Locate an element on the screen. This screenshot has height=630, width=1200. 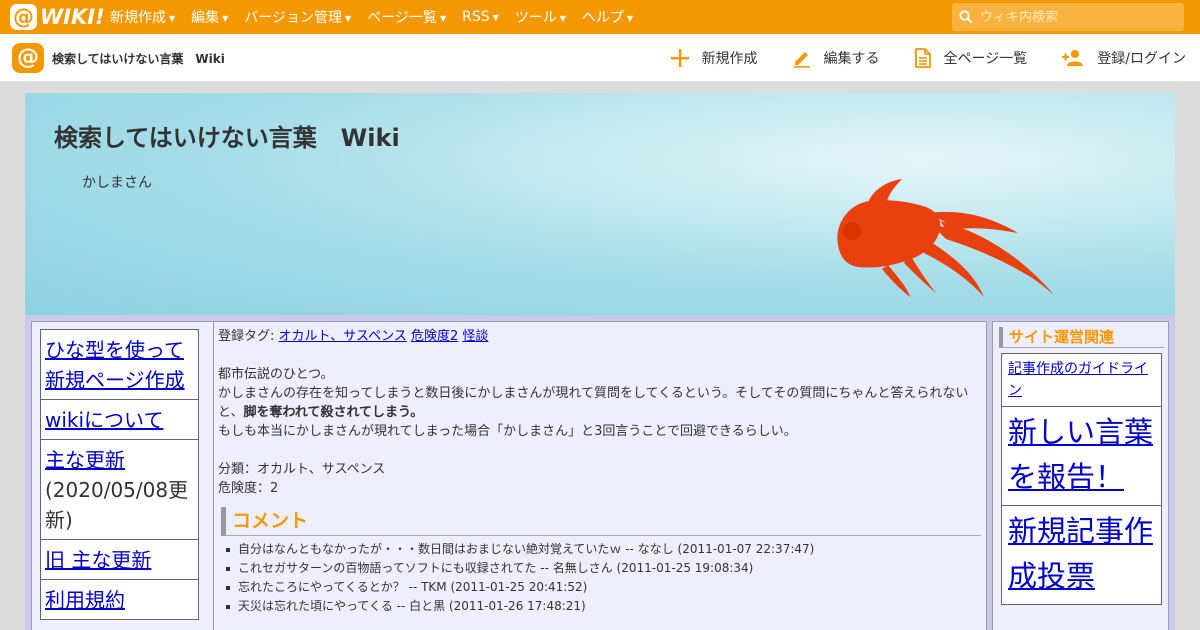
tag-link: 怪談 is located at coordinates (475, 336).